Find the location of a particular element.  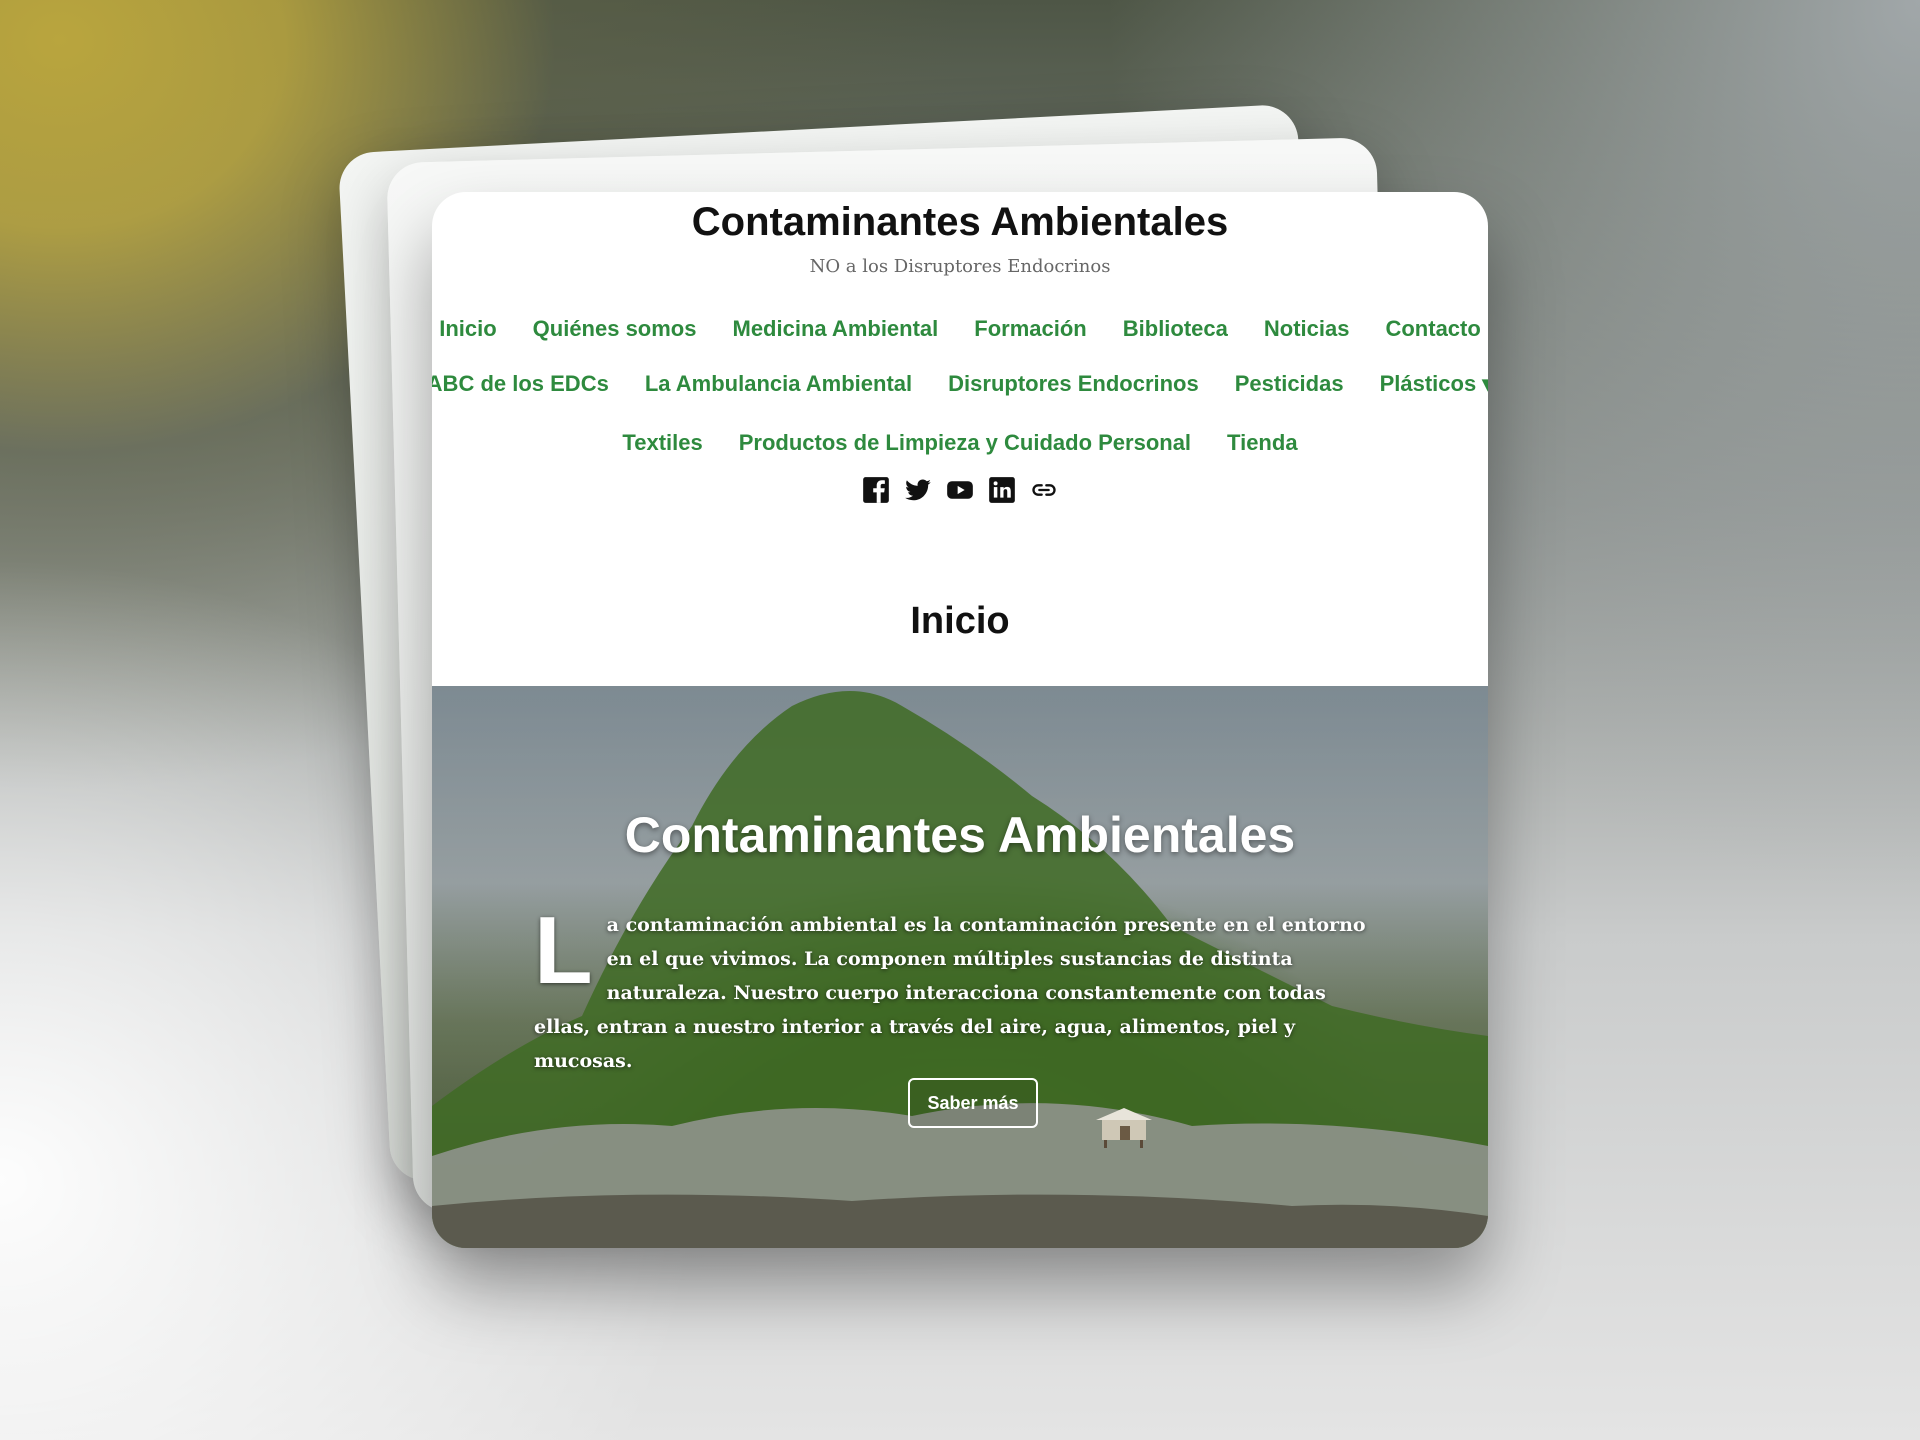

page-title: Inicio is located at coordinates (960, 621).